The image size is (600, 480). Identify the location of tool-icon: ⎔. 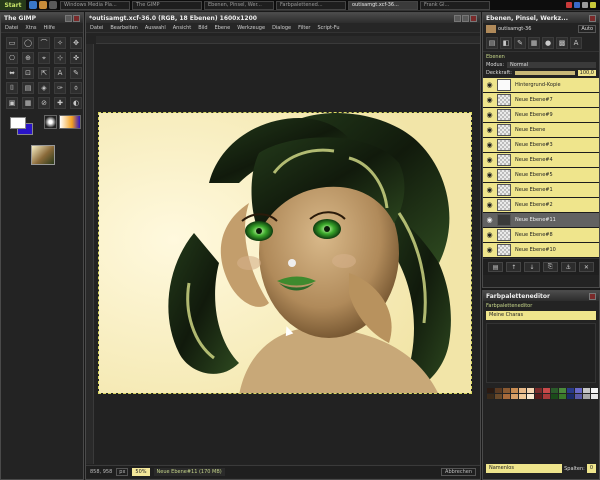
(12, 58).